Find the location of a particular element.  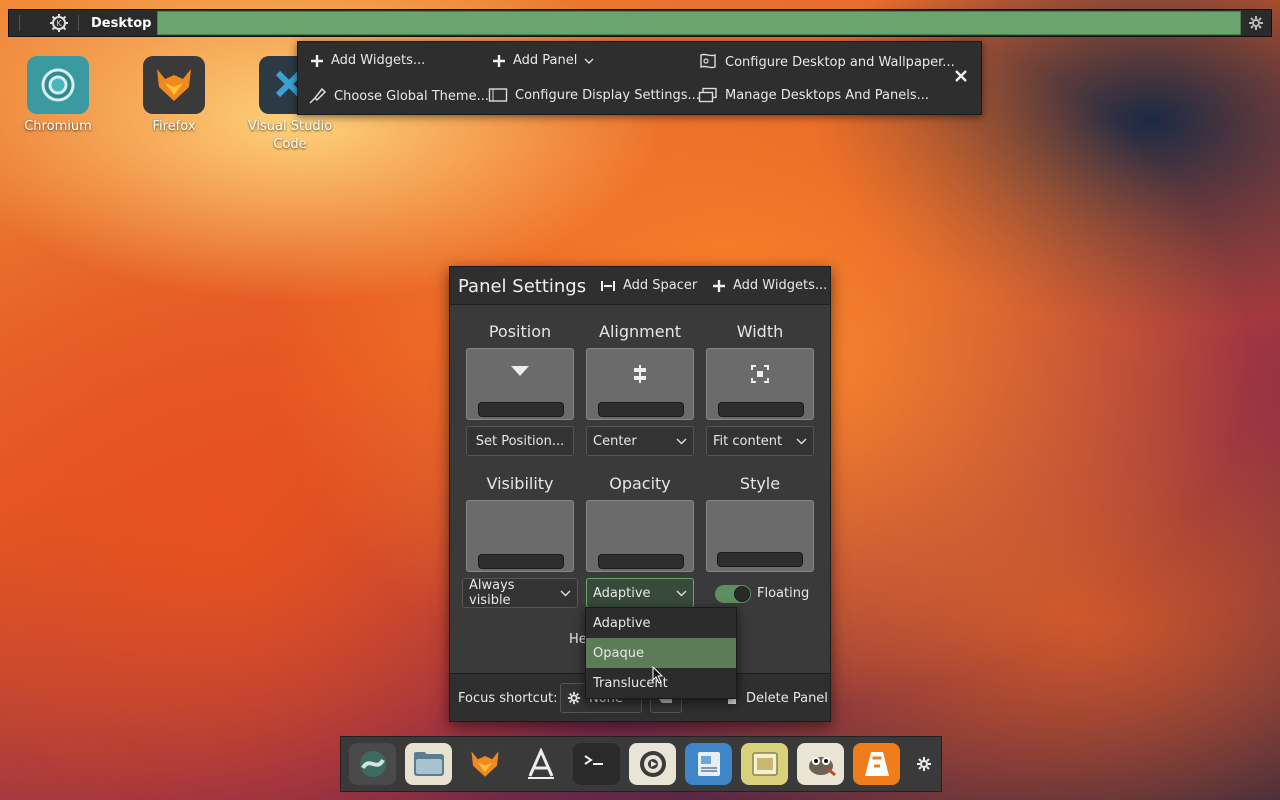

visibility-preview is located at coordinates (520, 536).